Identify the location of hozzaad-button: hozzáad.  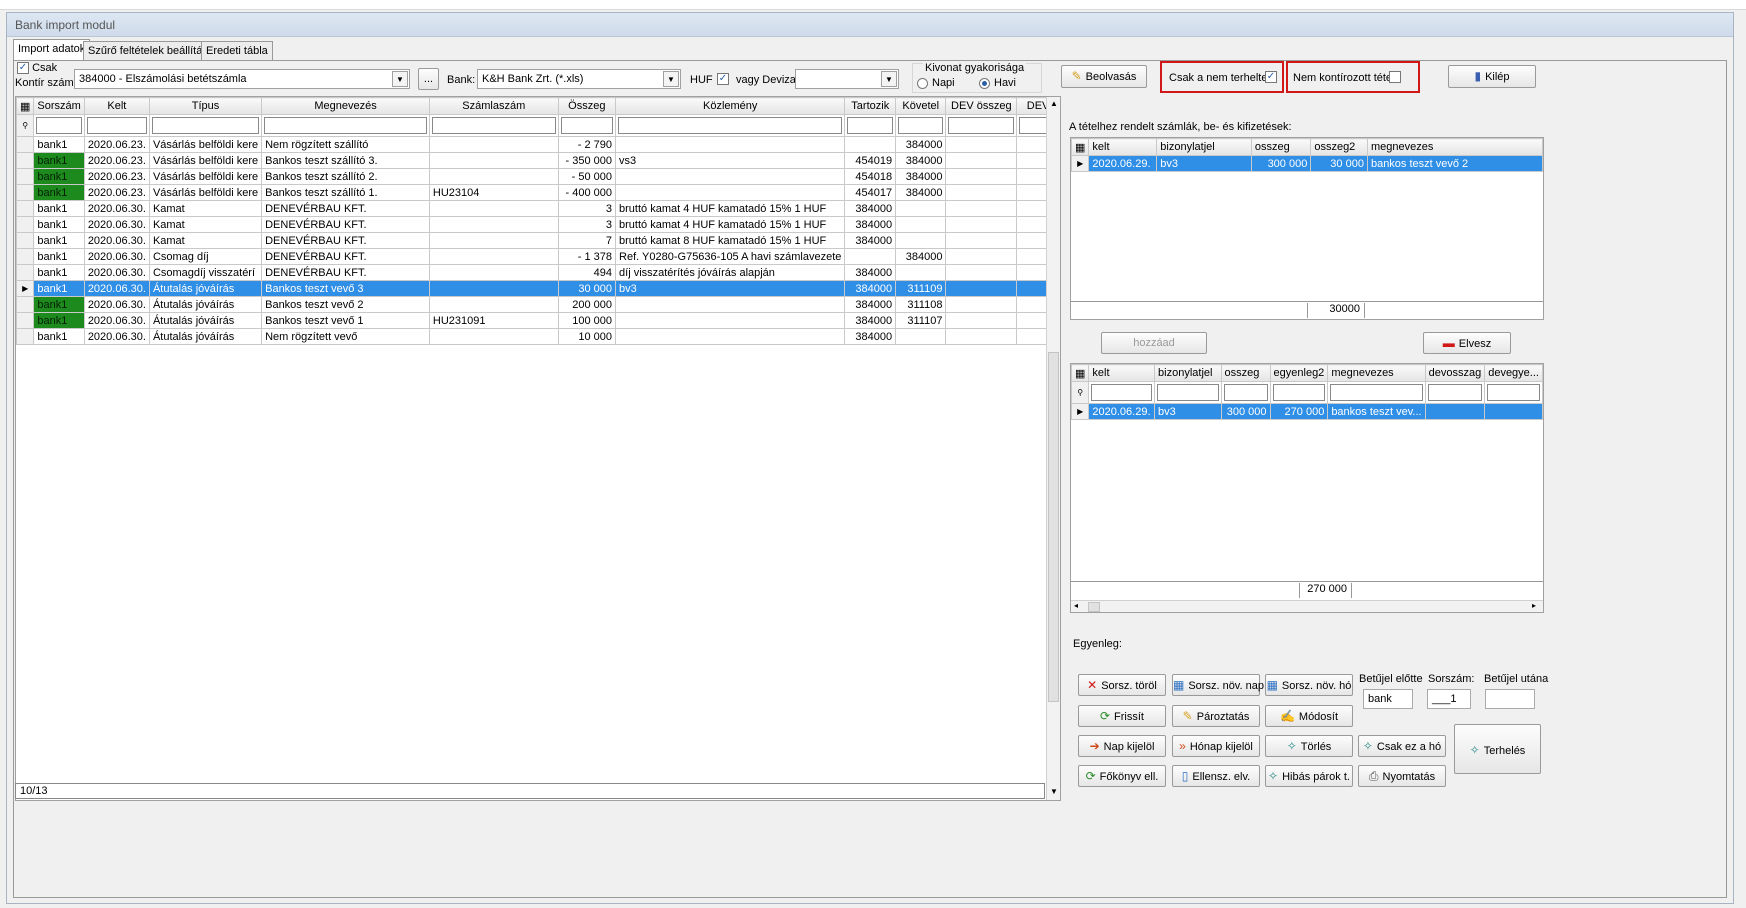
(1154, 343).